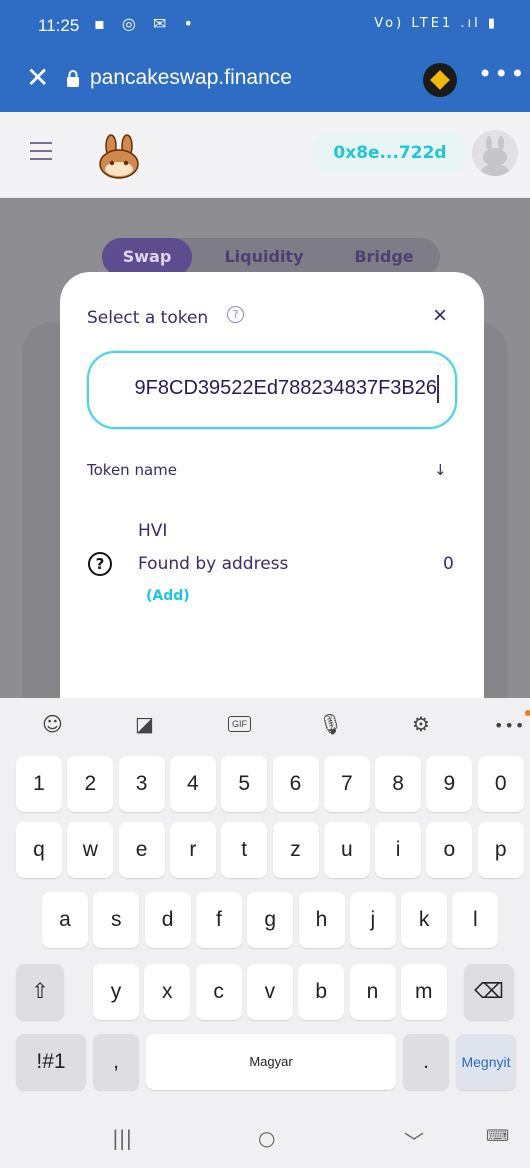 Image resolution: width=530 pixels, height=1168 pixels. Describe the element at coordinates (90, 850) in the screenshot. I see `key-w: w` at that location.